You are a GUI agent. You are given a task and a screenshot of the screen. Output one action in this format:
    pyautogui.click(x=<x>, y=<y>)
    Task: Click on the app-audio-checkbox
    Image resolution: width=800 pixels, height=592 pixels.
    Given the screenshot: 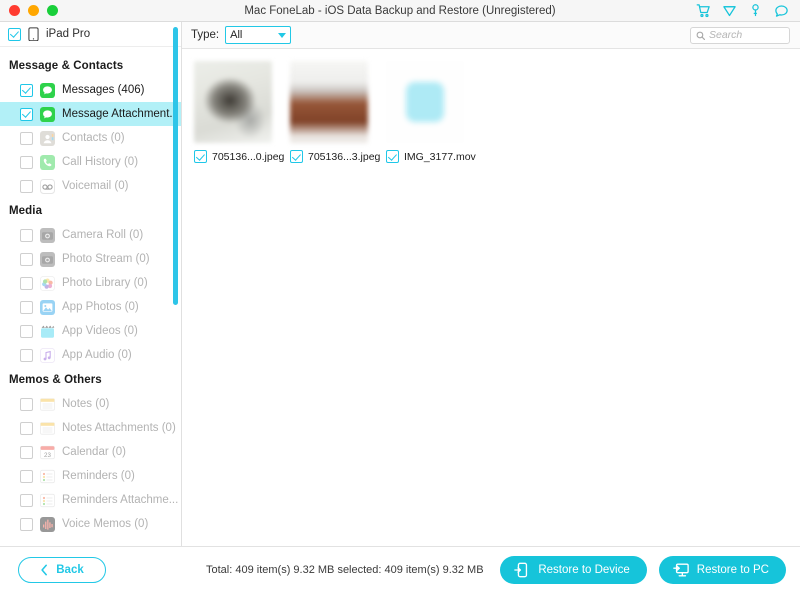 What is the action you would take?
    pyautogui.click(x=26, y=355)
    